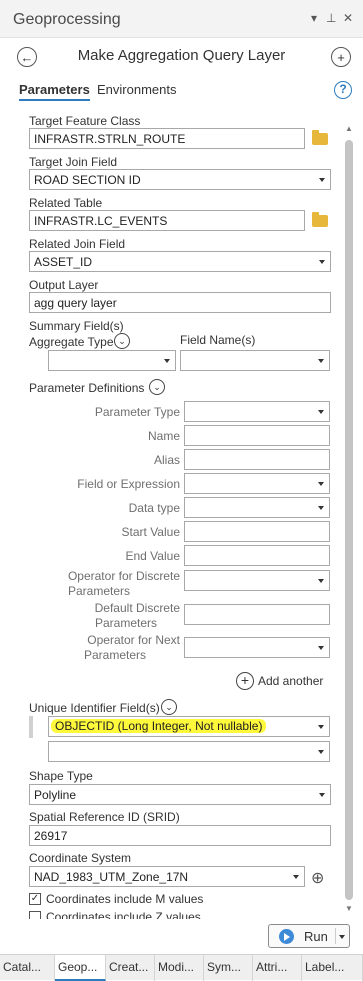 Image resolution: width=363 pixels, height=981 pixels. I want to click on scroll-up-icon: ▲, so click(349, 128).